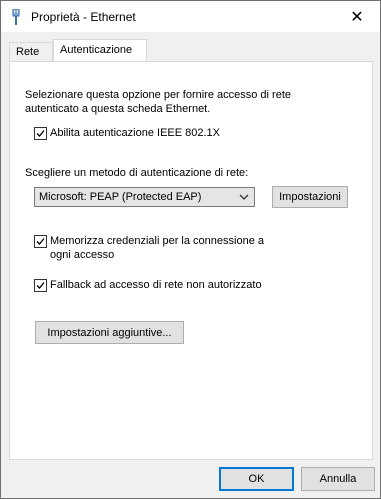 This screenshot has width=381, height=499. Describe the element at coordinates (244, 197) in the screenshot. I see `chevron-down-icon` at that location.